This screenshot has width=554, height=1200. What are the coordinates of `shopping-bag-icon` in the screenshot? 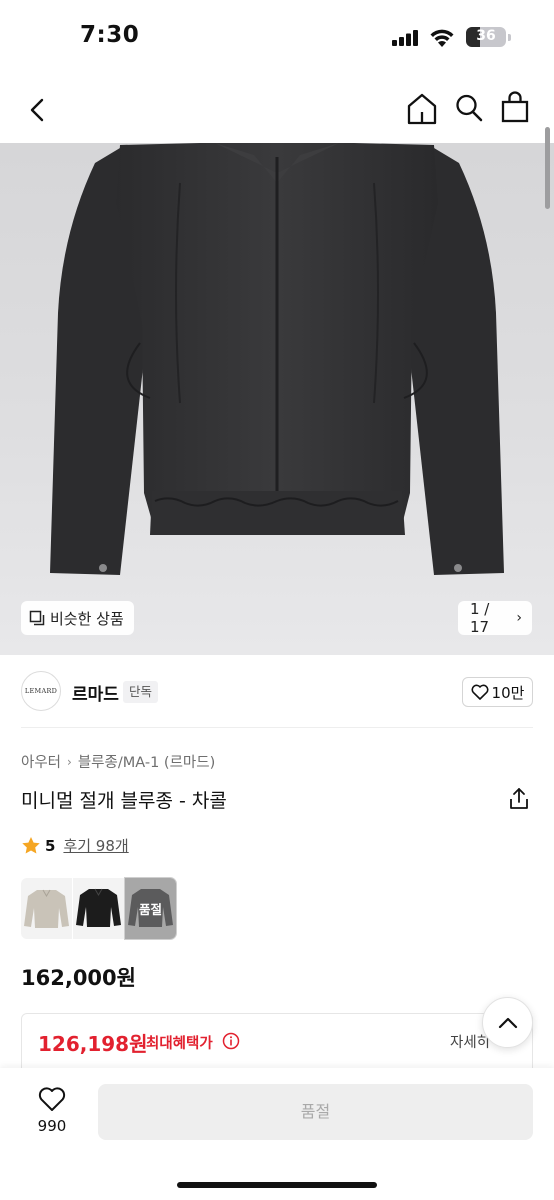 It's located at (515, 107).